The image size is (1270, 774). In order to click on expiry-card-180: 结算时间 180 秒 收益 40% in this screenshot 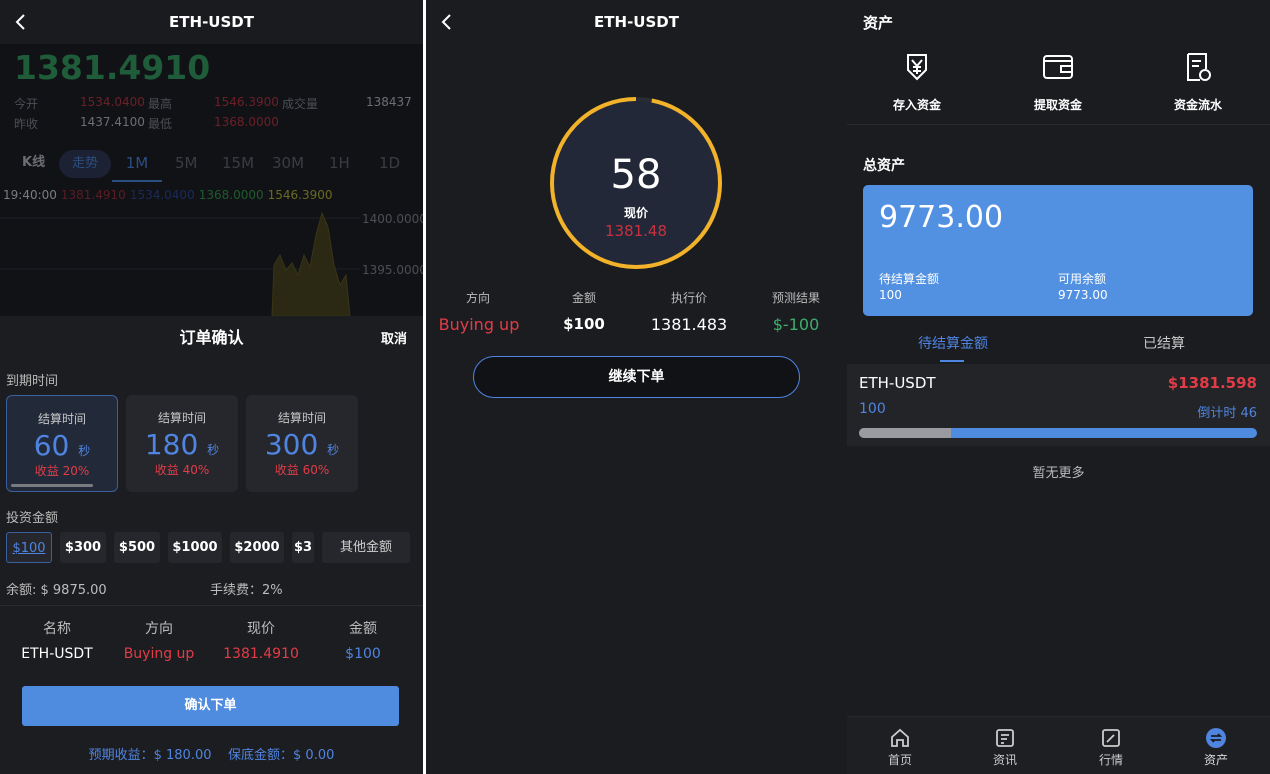, I will do `click(182, 443)`.